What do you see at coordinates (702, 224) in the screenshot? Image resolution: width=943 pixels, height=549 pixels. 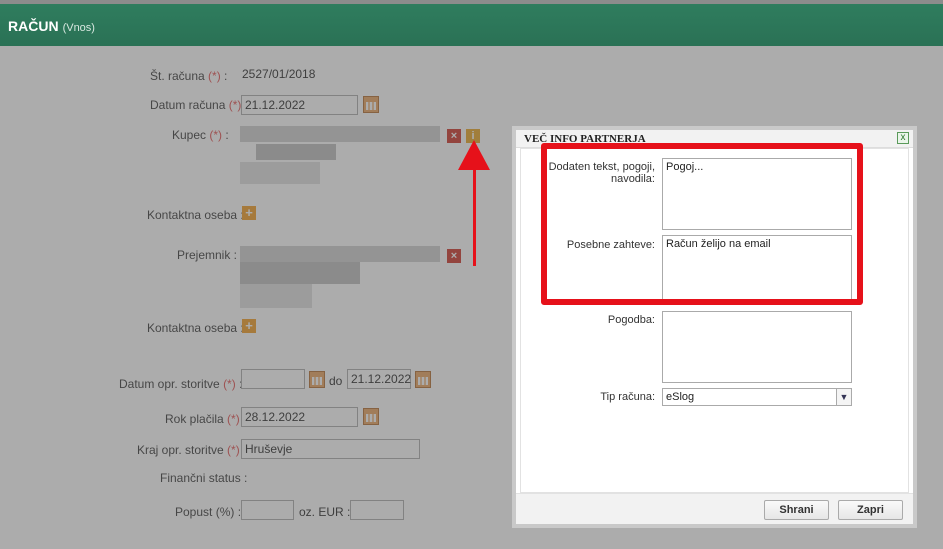 I see `highlight-box` at bounding box center [702, 224].